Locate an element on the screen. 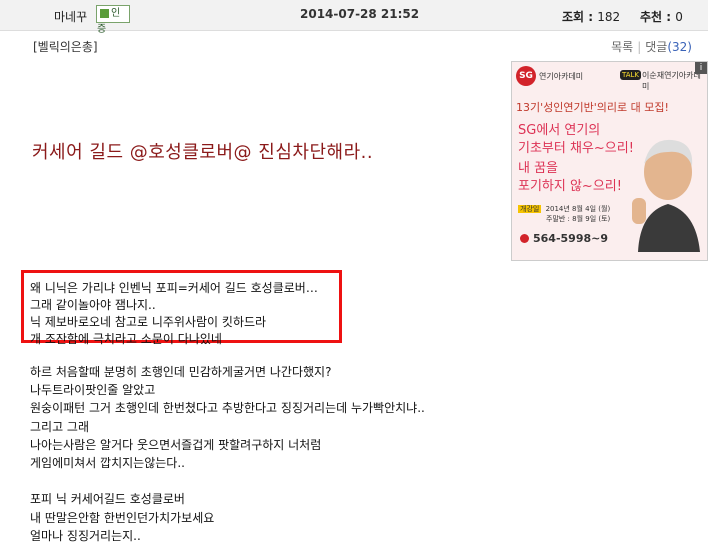  ad-weekend-dates: 주말반 : 8월 9일 (토) is located at coordinates (578, 219).